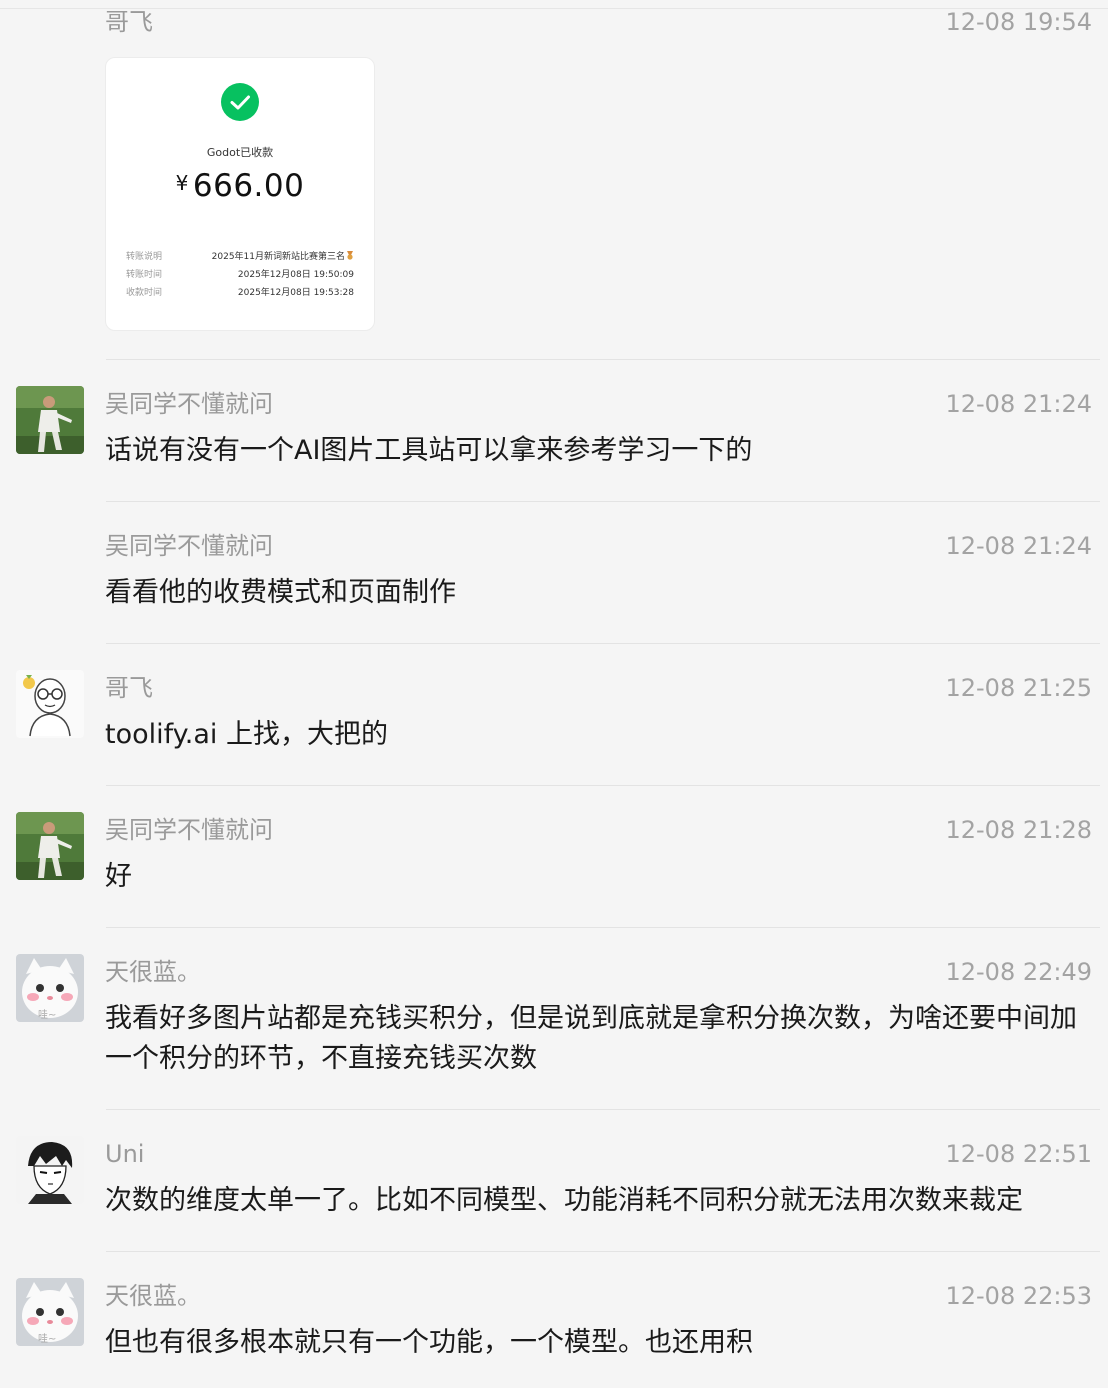 The width and height of the screenshot is (1108, 1388). I want to click on message-text: toolify.ai 上找，大把的, so click(246, 734).